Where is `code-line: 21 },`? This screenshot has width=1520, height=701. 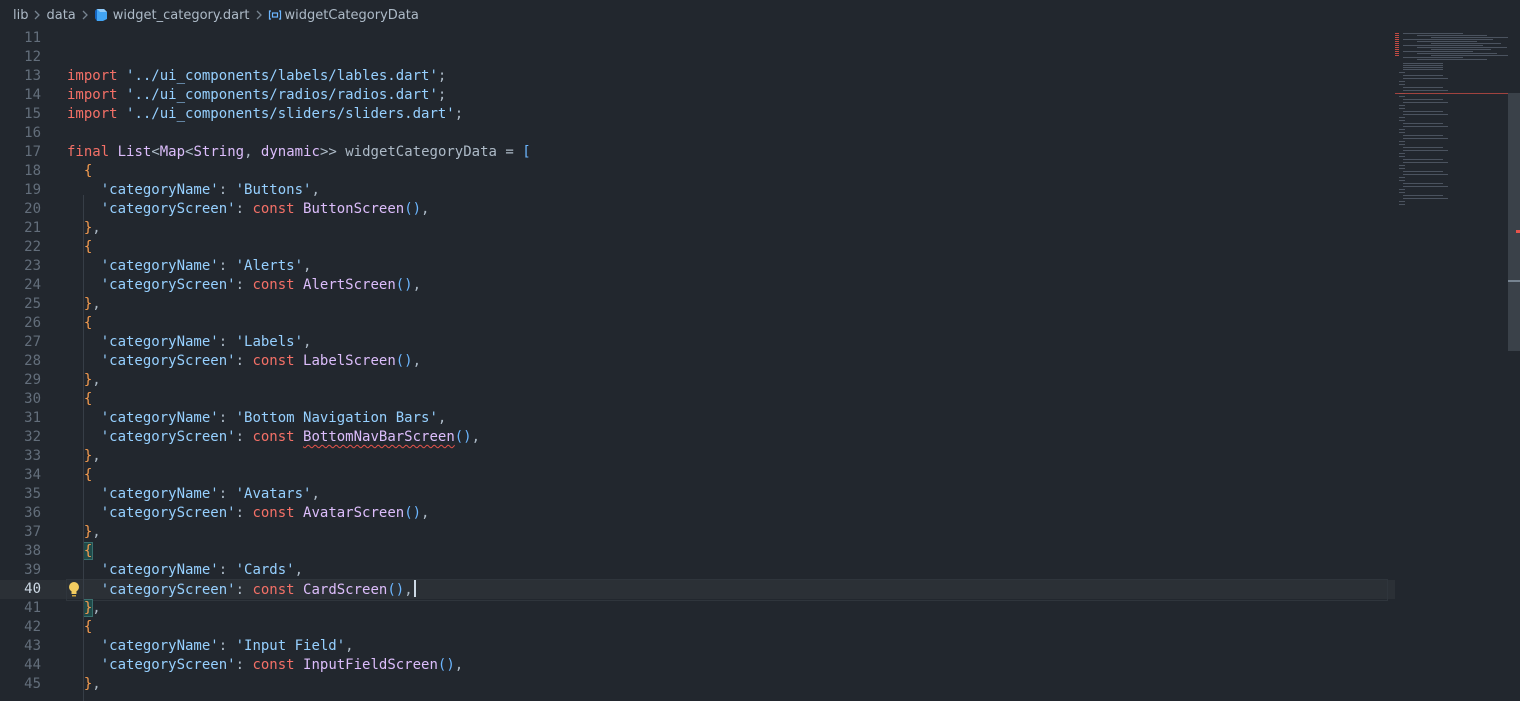 code-line: 21 }, is located at coordinates (697, 228).